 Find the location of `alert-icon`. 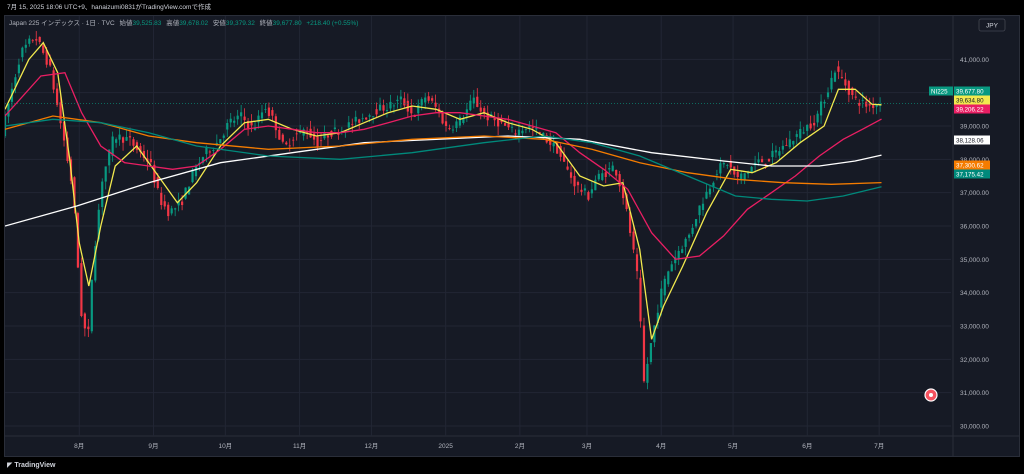

alert-icon is located at coordinates (931, 395).